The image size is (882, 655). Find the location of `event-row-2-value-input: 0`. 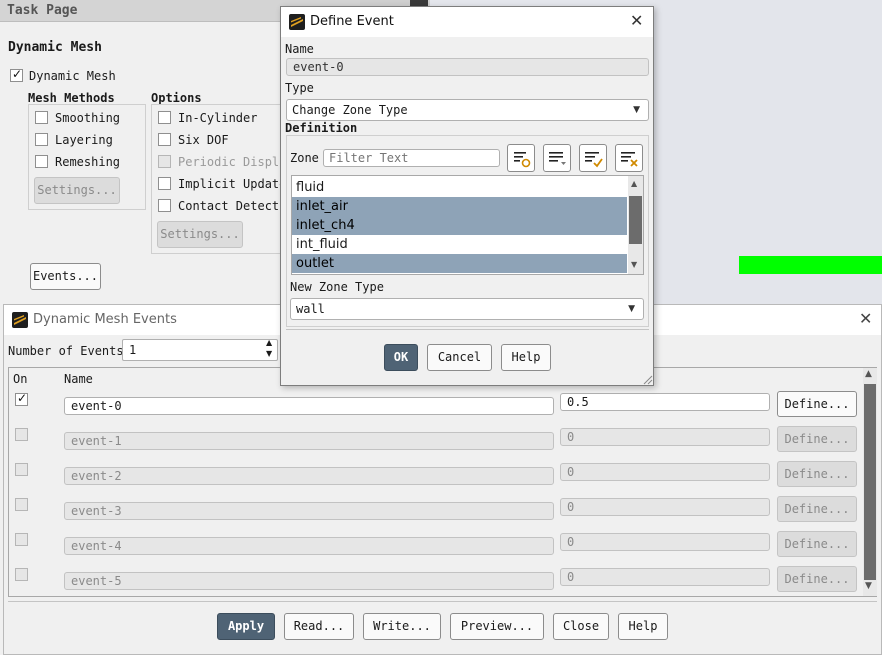

event-row-2-value-input: 0 is located at coordinates (665, 472).